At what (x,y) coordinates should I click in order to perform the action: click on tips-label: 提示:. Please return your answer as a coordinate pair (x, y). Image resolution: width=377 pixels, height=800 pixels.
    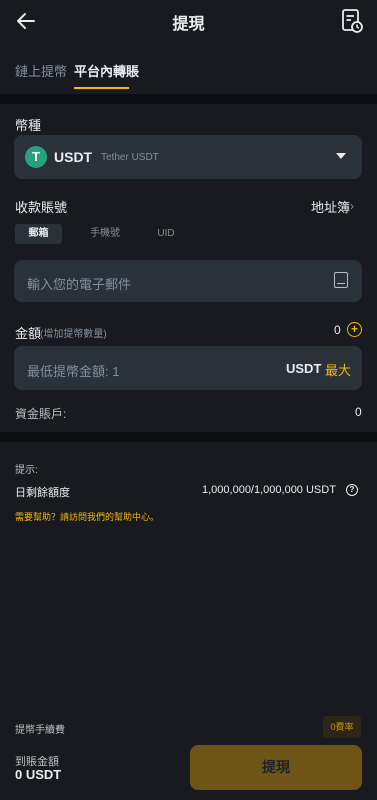
    Looking at the image, I should click on (26, 470).